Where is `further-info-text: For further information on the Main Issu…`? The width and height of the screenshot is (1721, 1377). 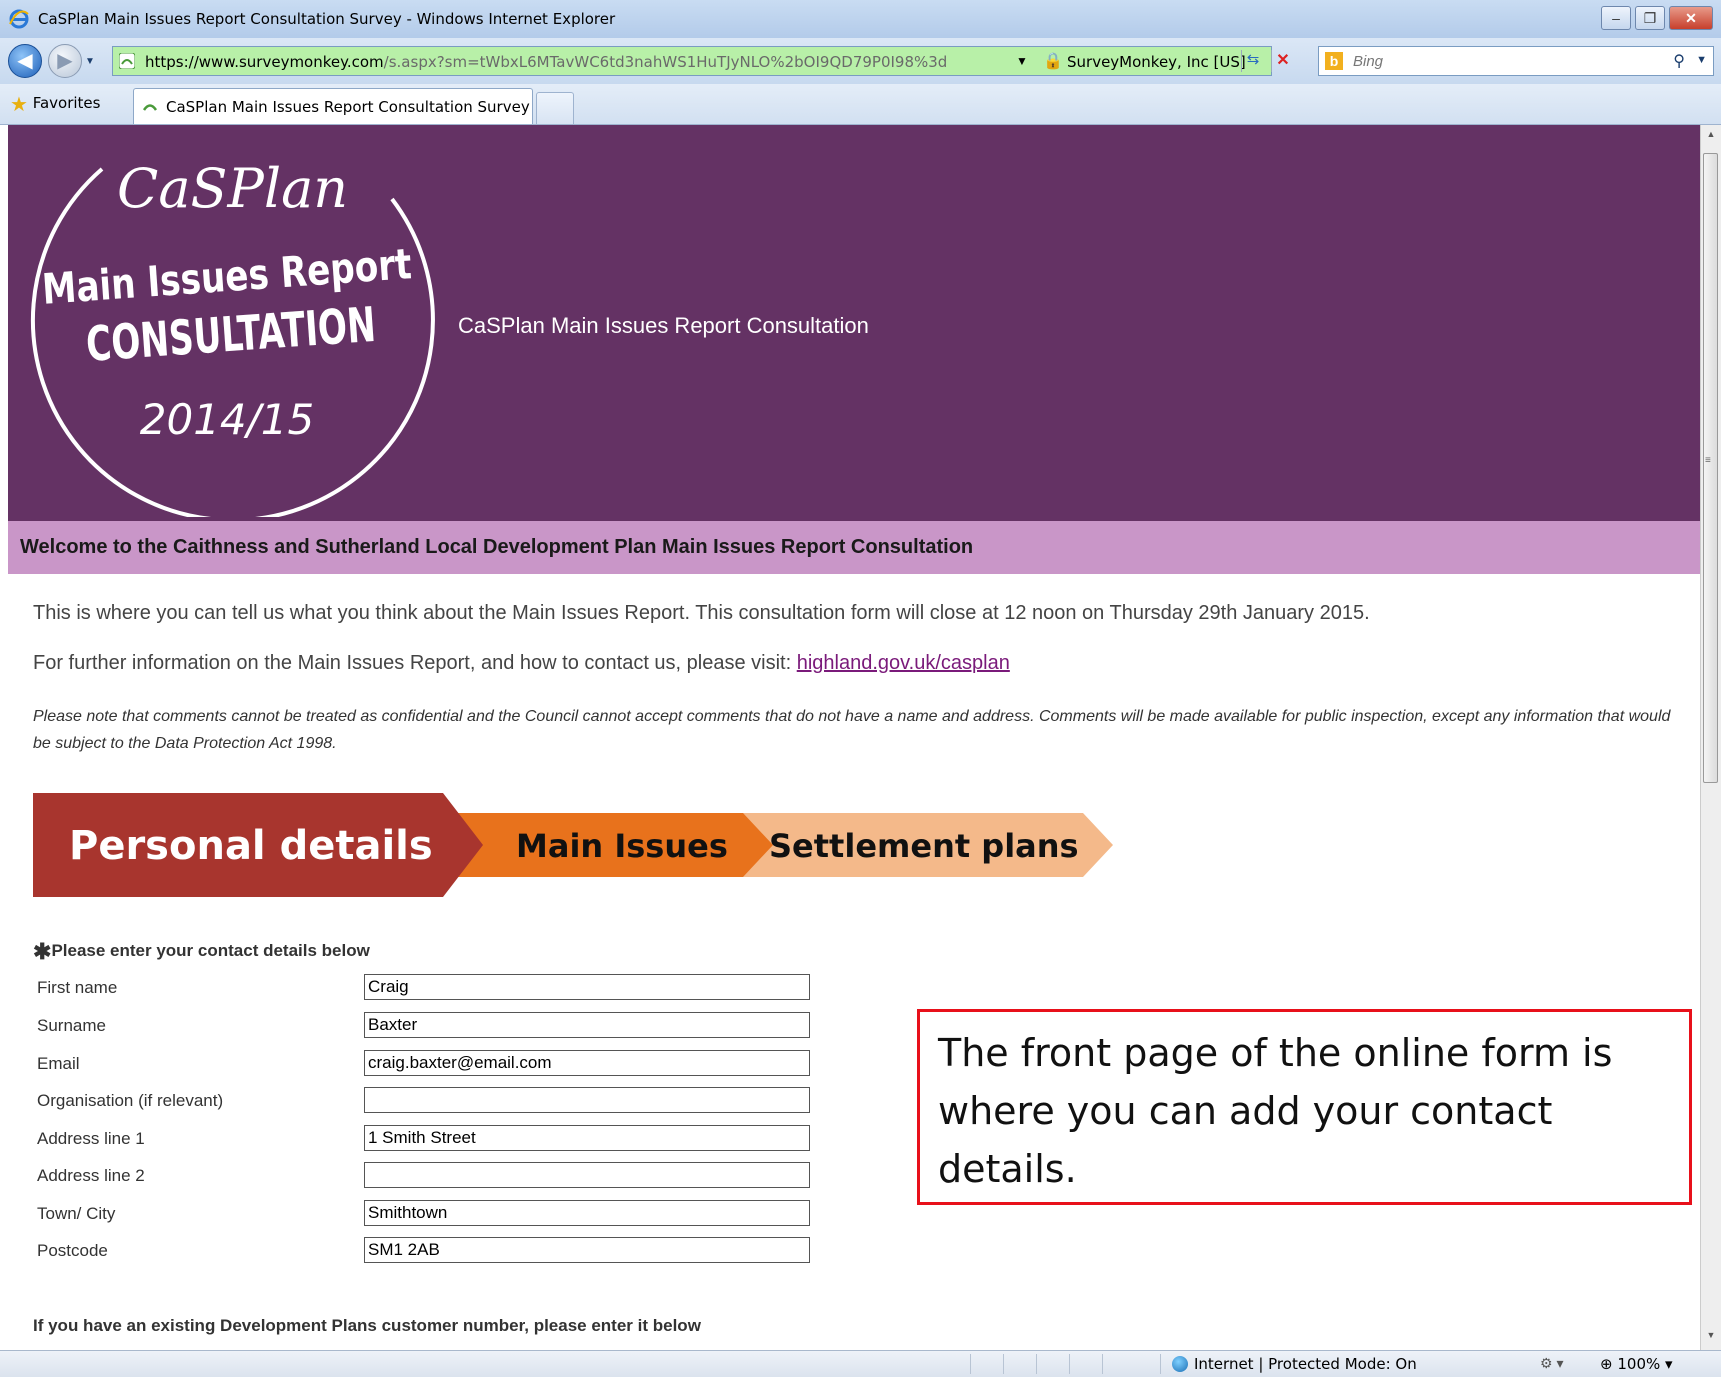
further-info-text: For further information on the Main Issu… is located at coordinates (415, 663).